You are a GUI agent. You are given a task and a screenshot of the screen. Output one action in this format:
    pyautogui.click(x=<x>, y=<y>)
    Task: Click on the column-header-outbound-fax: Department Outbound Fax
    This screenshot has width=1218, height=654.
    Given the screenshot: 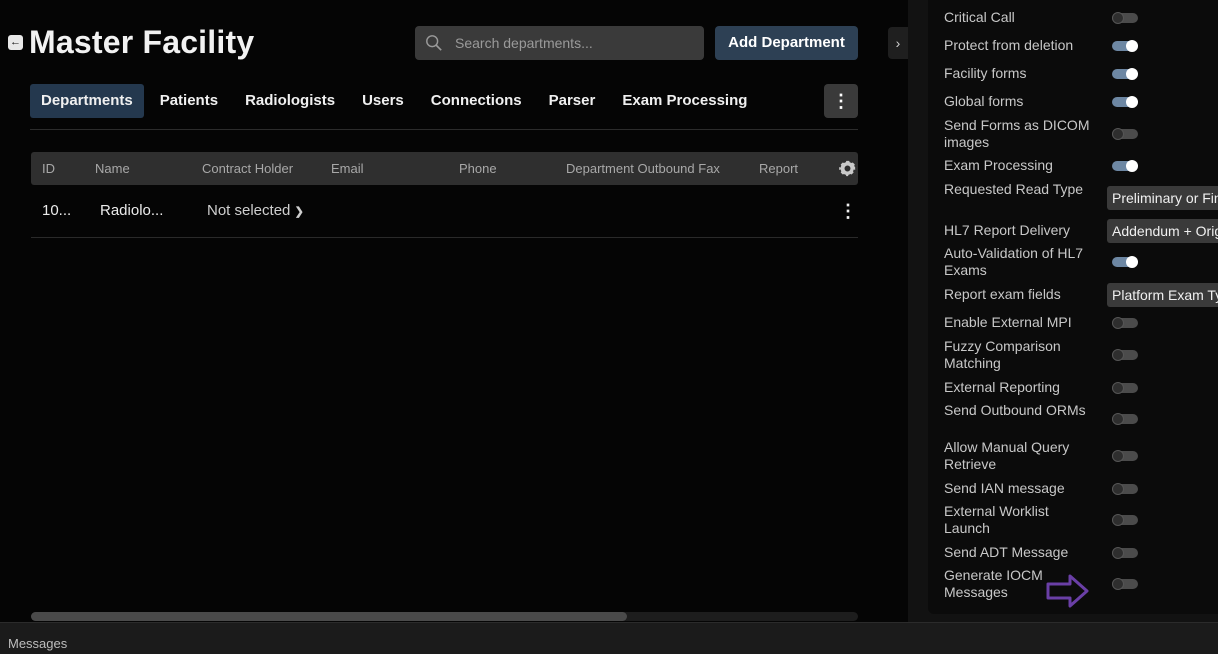 What is the action you would take?
    pyautogui.click(x=643, y=168)
    